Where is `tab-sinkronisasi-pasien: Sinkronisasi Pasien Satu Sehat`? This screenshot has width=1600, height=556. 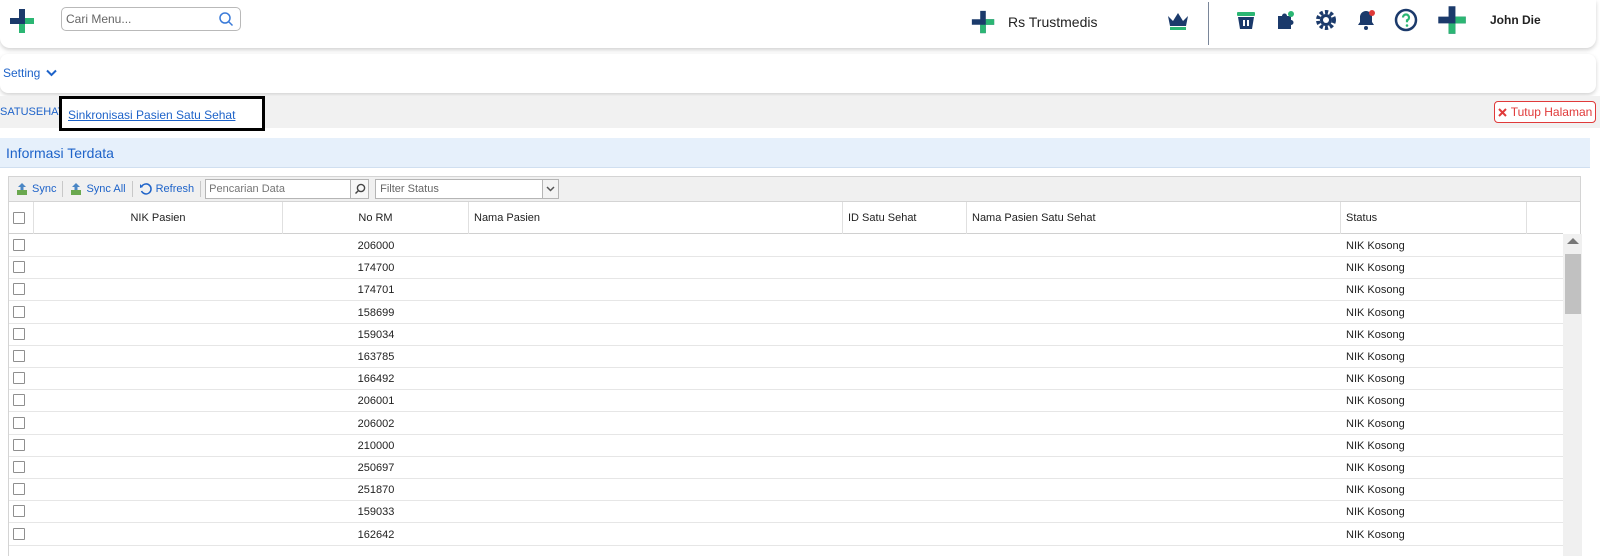 tab-sinkronisasi-pasien: Sinkronisasi Pasien Satu Sehat is located at coordinates (162, 113).